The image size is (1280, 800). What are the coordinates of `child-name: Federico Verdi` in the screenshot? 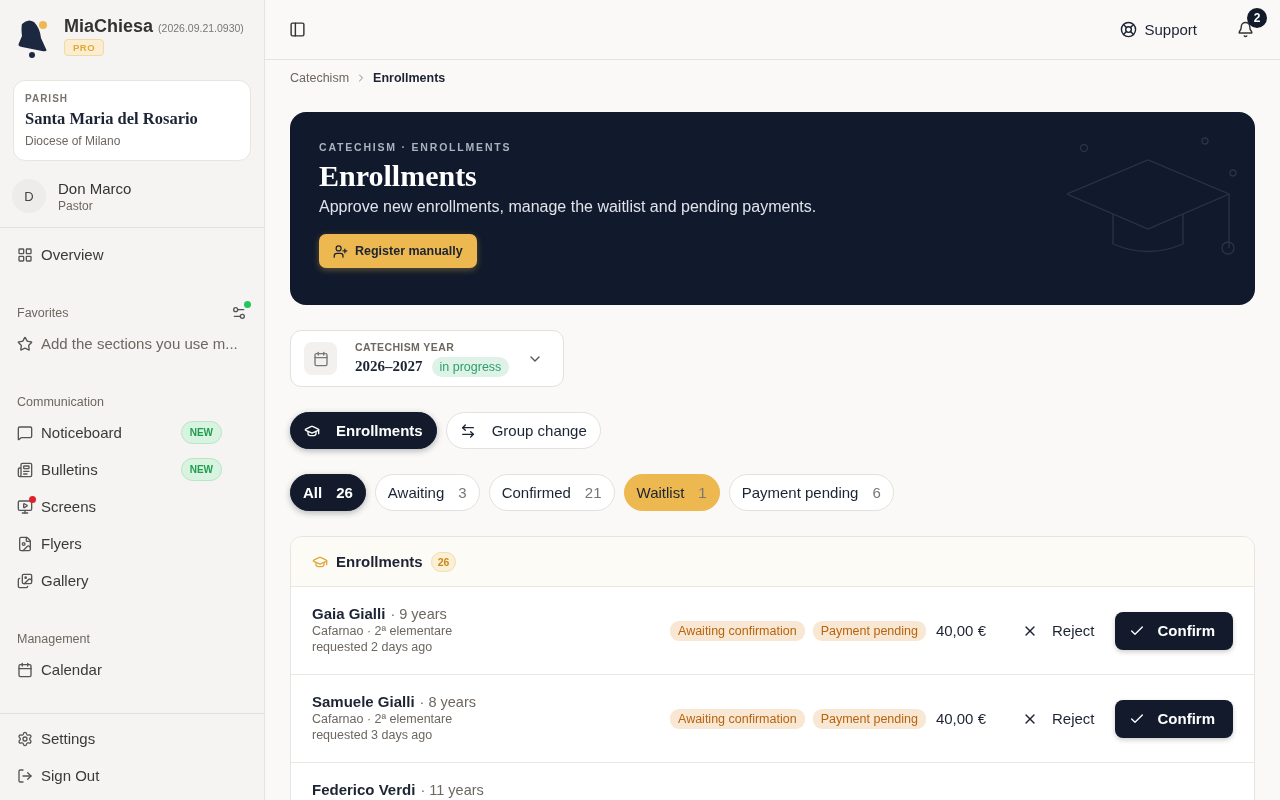 It's located at (364, 789).